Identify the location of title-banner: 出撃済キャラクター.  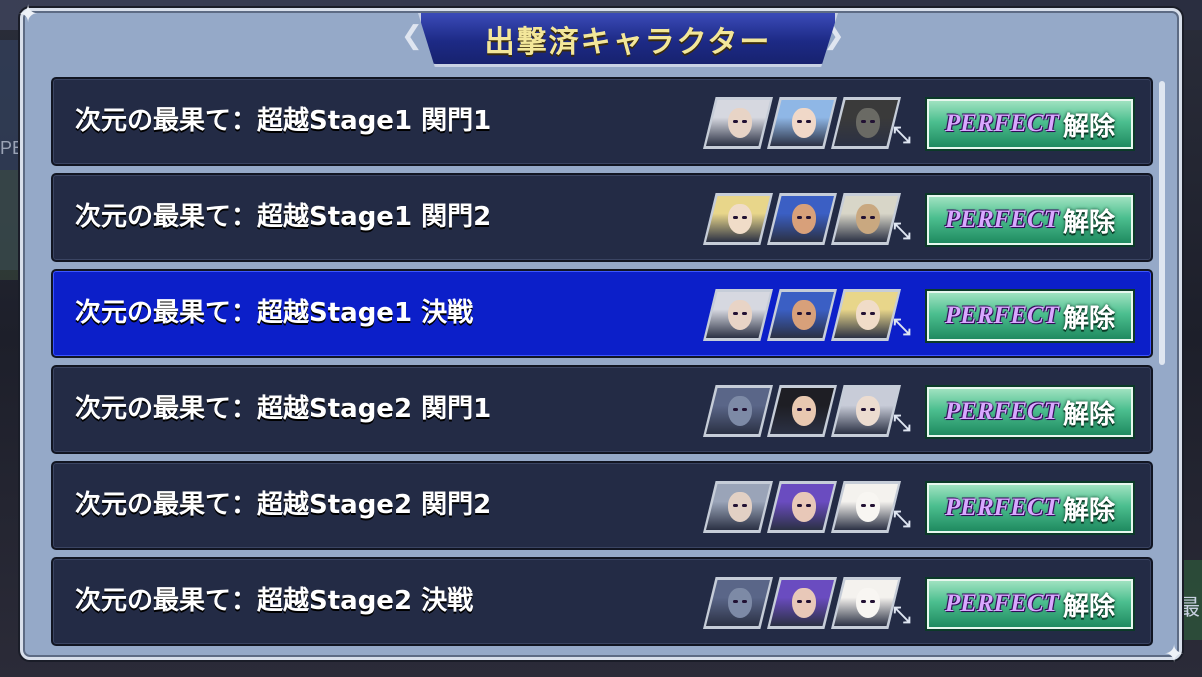
(628, 40).